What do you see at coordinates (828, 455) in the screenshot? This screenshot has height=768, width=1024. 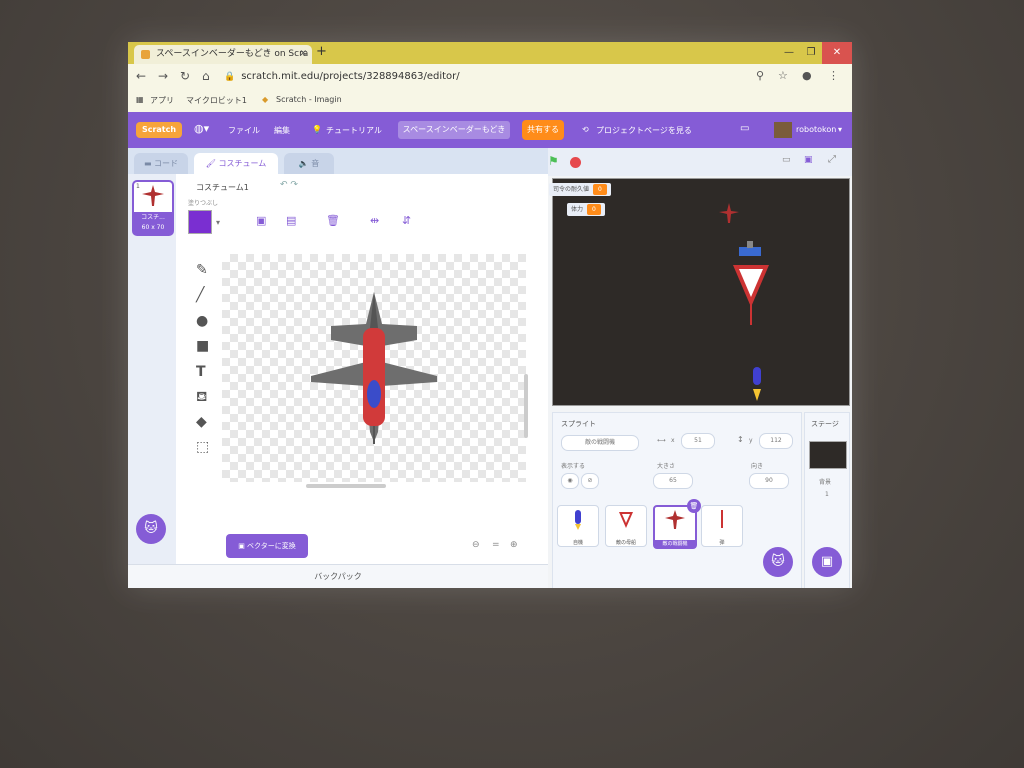 I see `stage-thumbnail` at bounding box center [828, 455].